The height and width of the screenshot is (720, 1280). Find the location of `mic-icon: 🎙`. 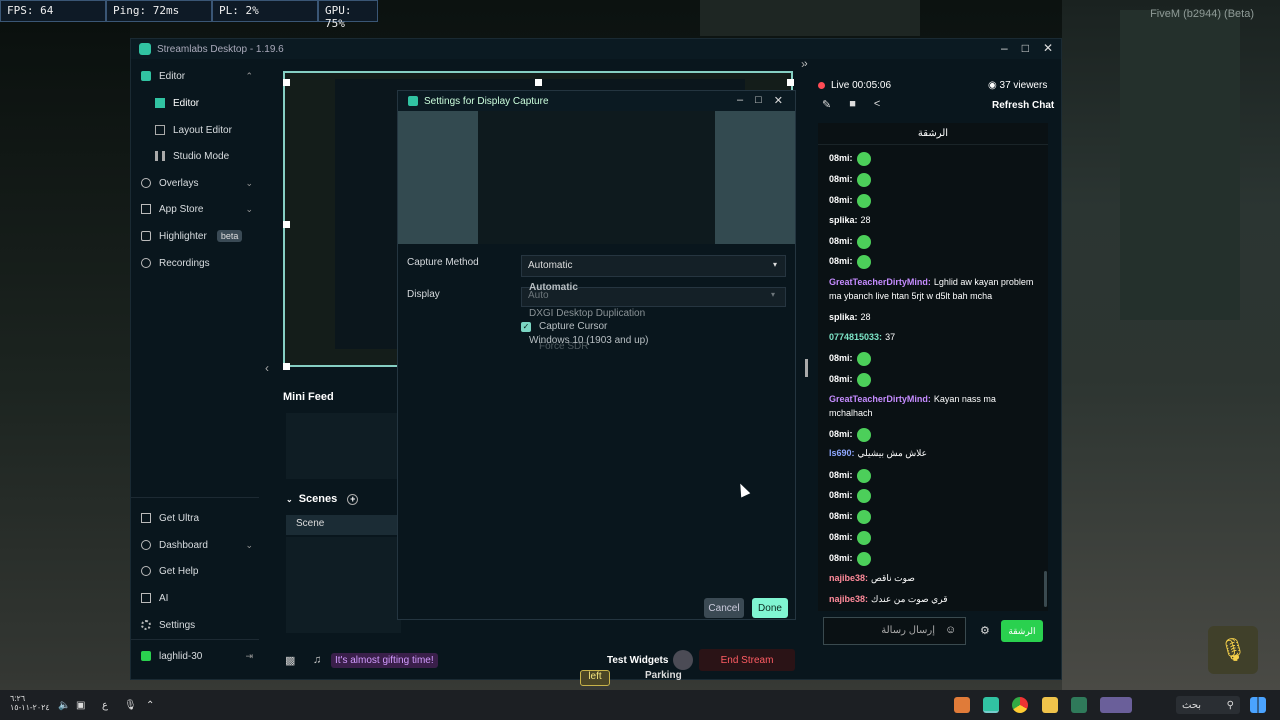

mic-icon: 🎙 is located at coordinates (130, 705).